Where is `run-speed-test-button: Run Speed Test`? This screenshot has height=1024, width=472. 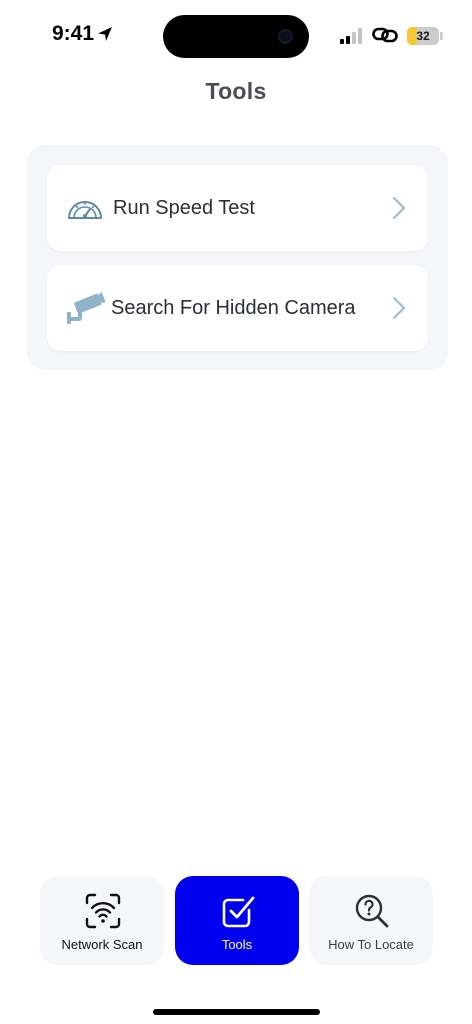
run-speed-test-button: Run Speed Test is located at coordinates (237, 208).